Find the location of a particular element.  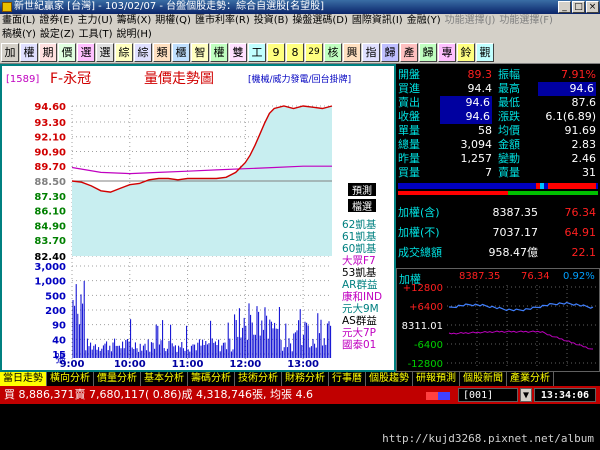

analysis-tab: 行事曆 is located at coordinates (347, 379).